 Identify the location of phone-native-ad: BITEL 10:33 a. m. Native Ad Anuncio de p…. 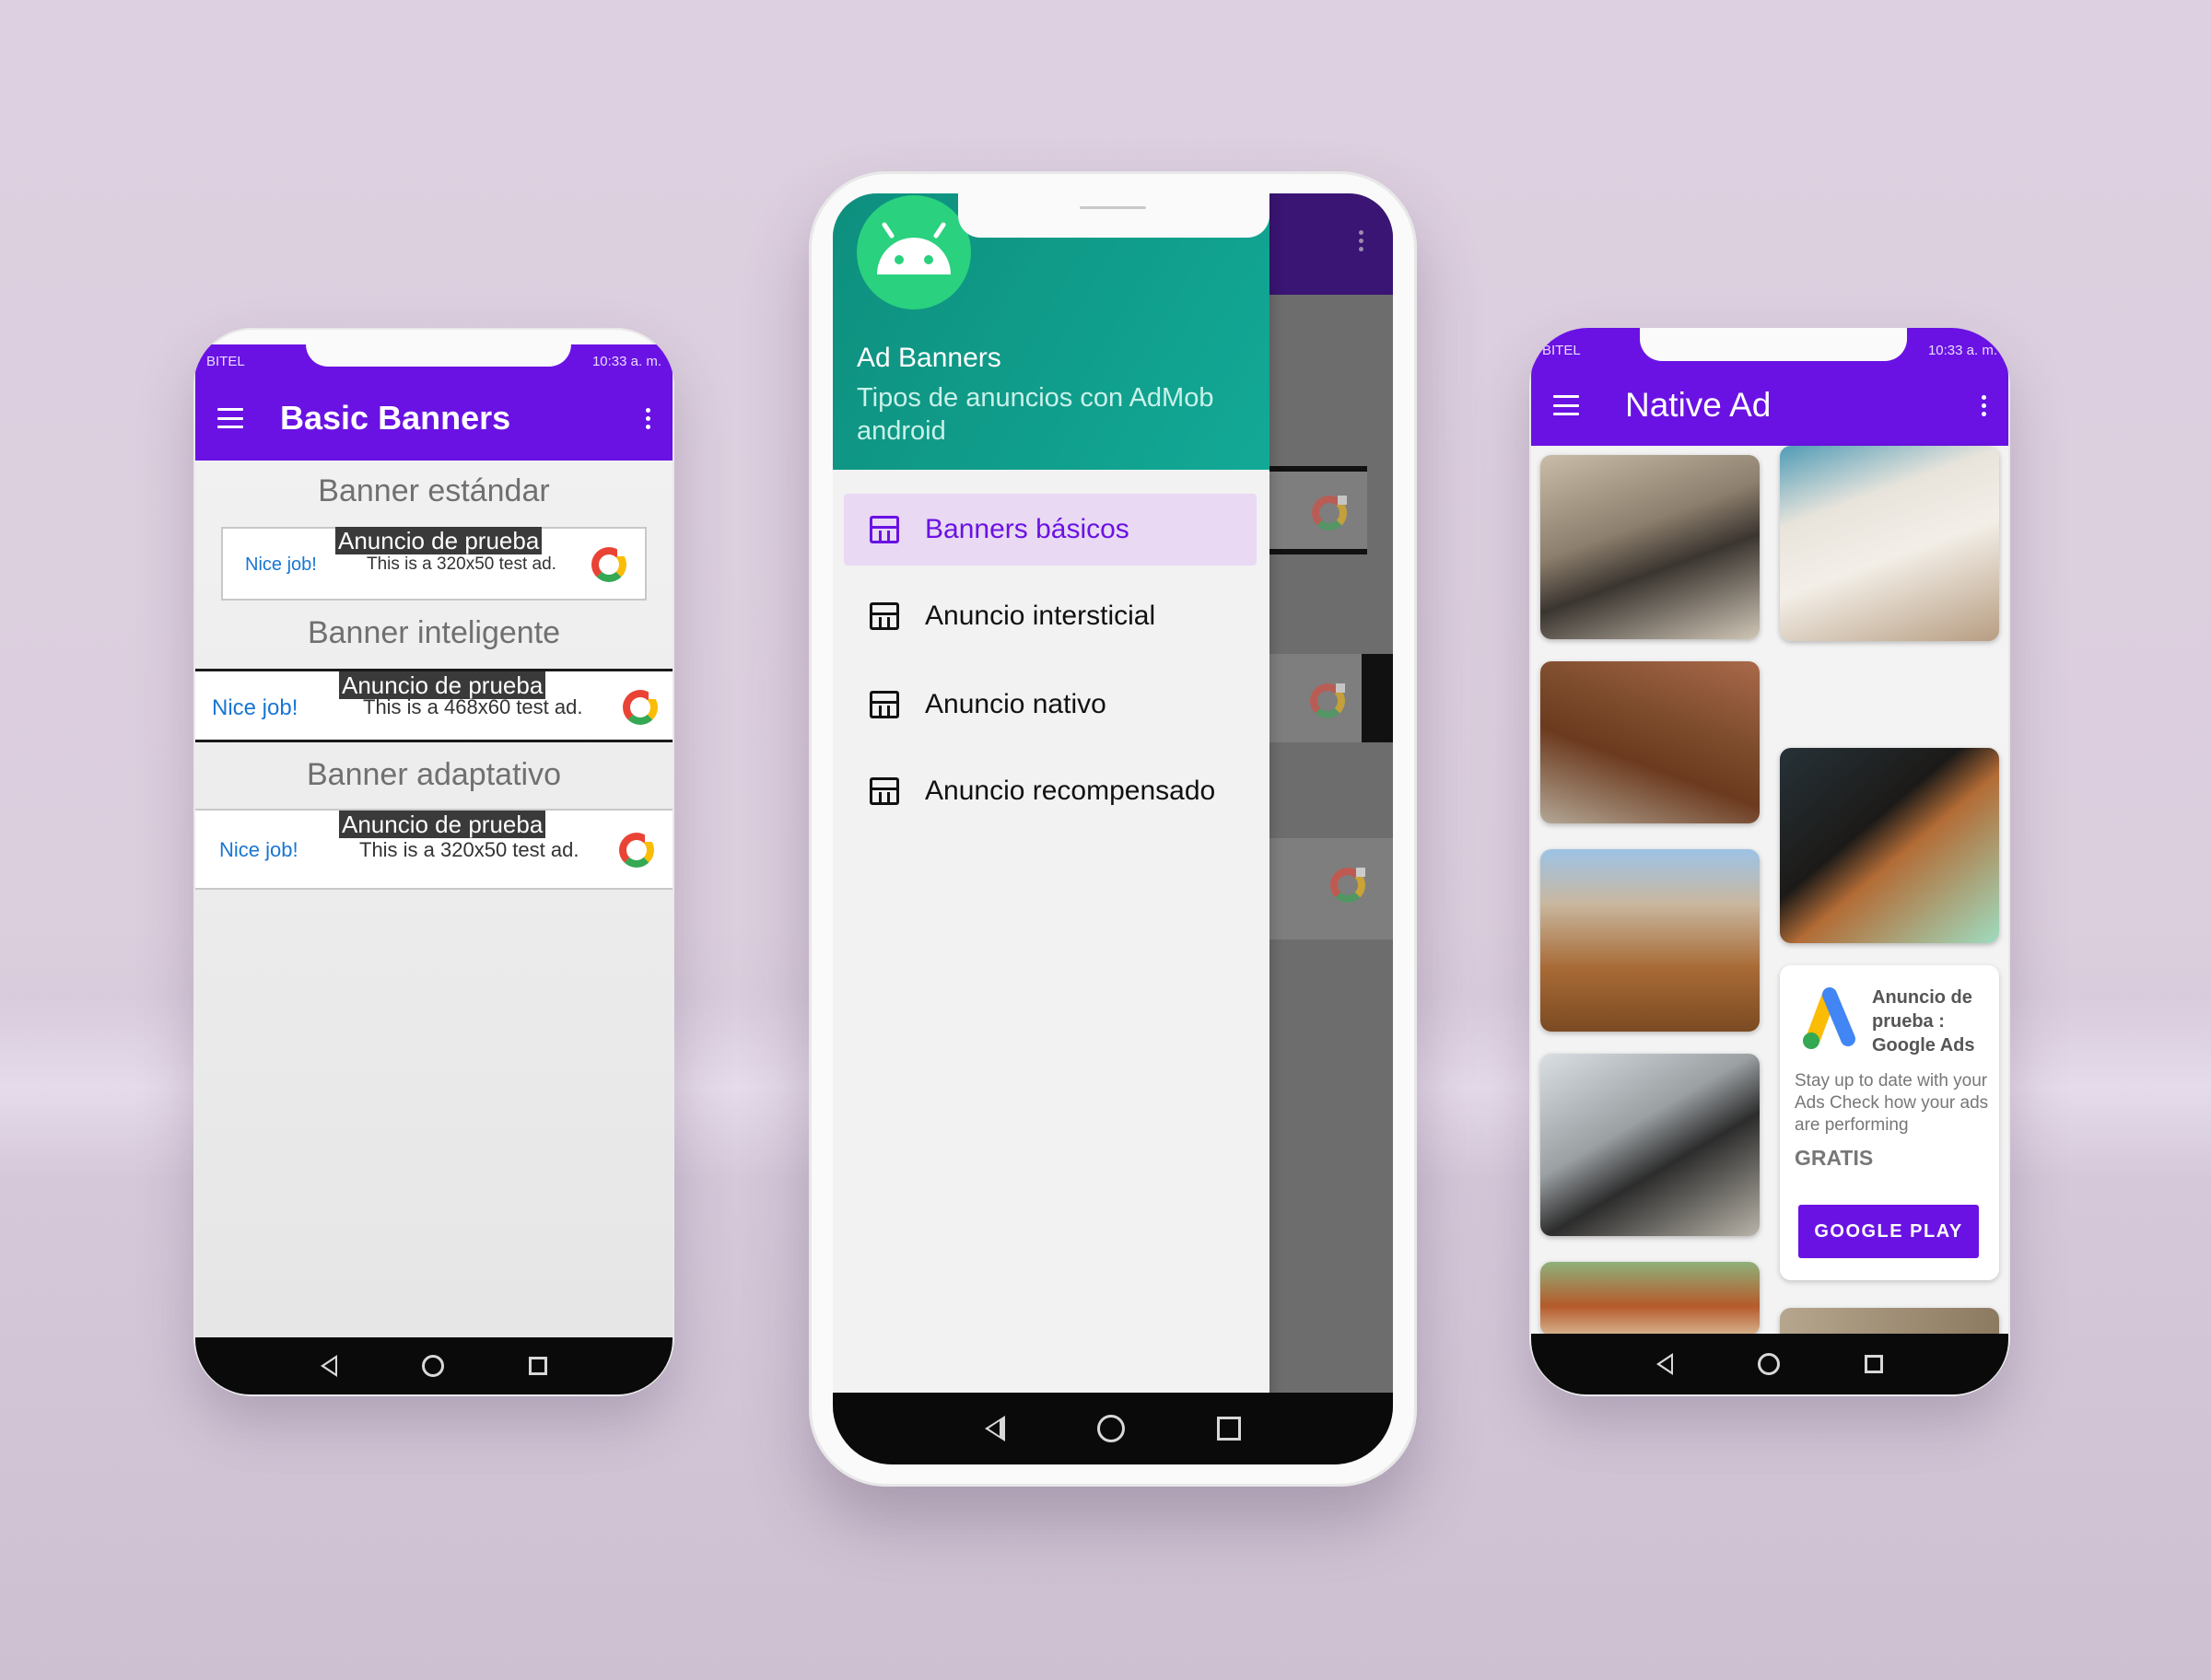
(1769, 862).